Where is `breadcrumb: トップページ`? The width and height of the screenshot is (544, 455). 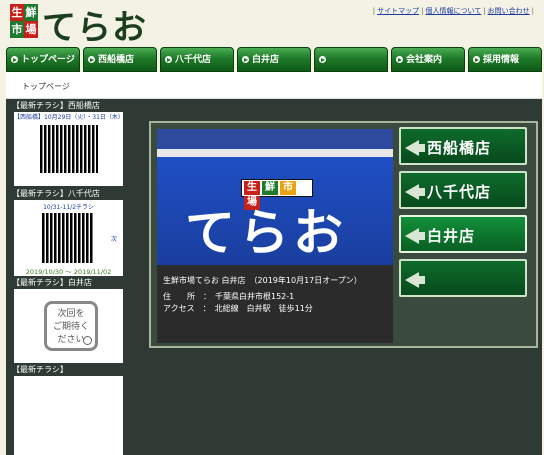 breadcrumb: トップページ is located at coordinates (274, 85).